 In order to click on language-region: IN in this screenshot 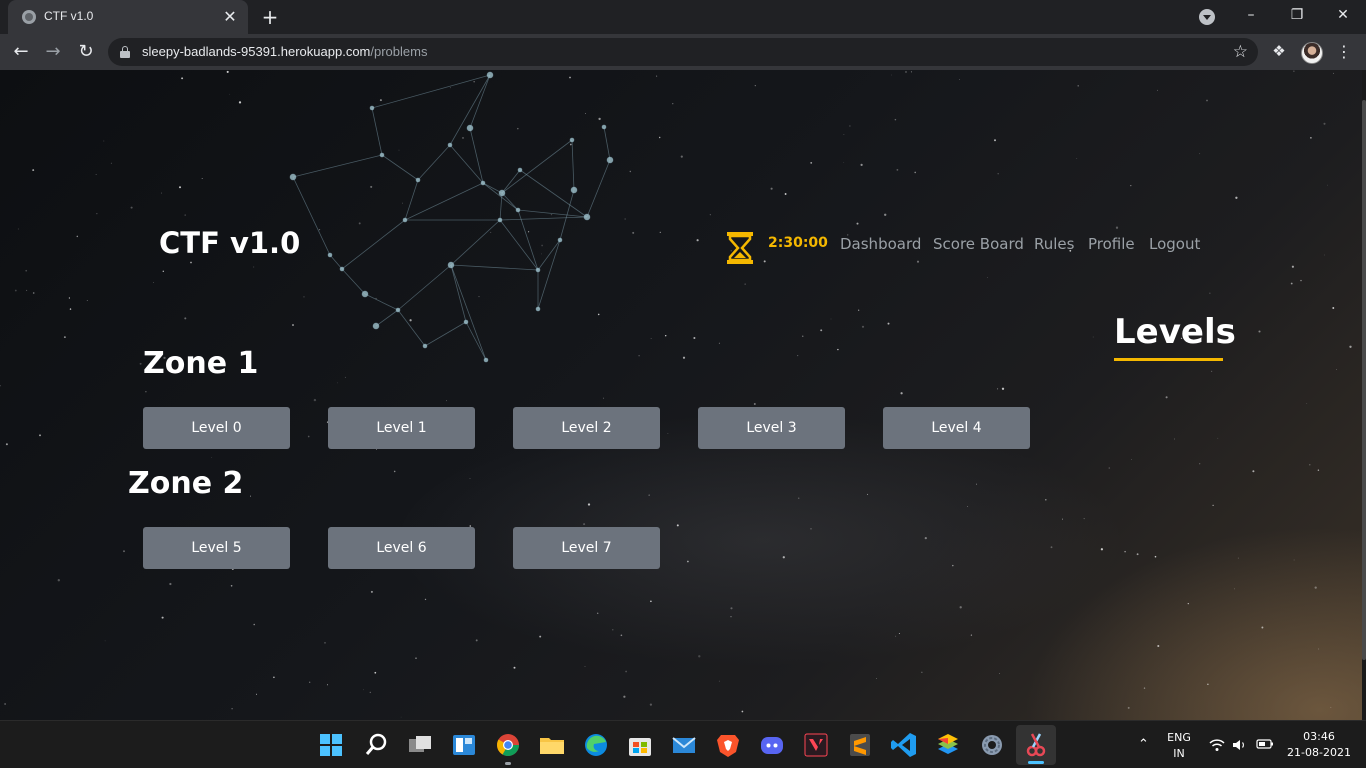, I will do `click(1179, 753)`.